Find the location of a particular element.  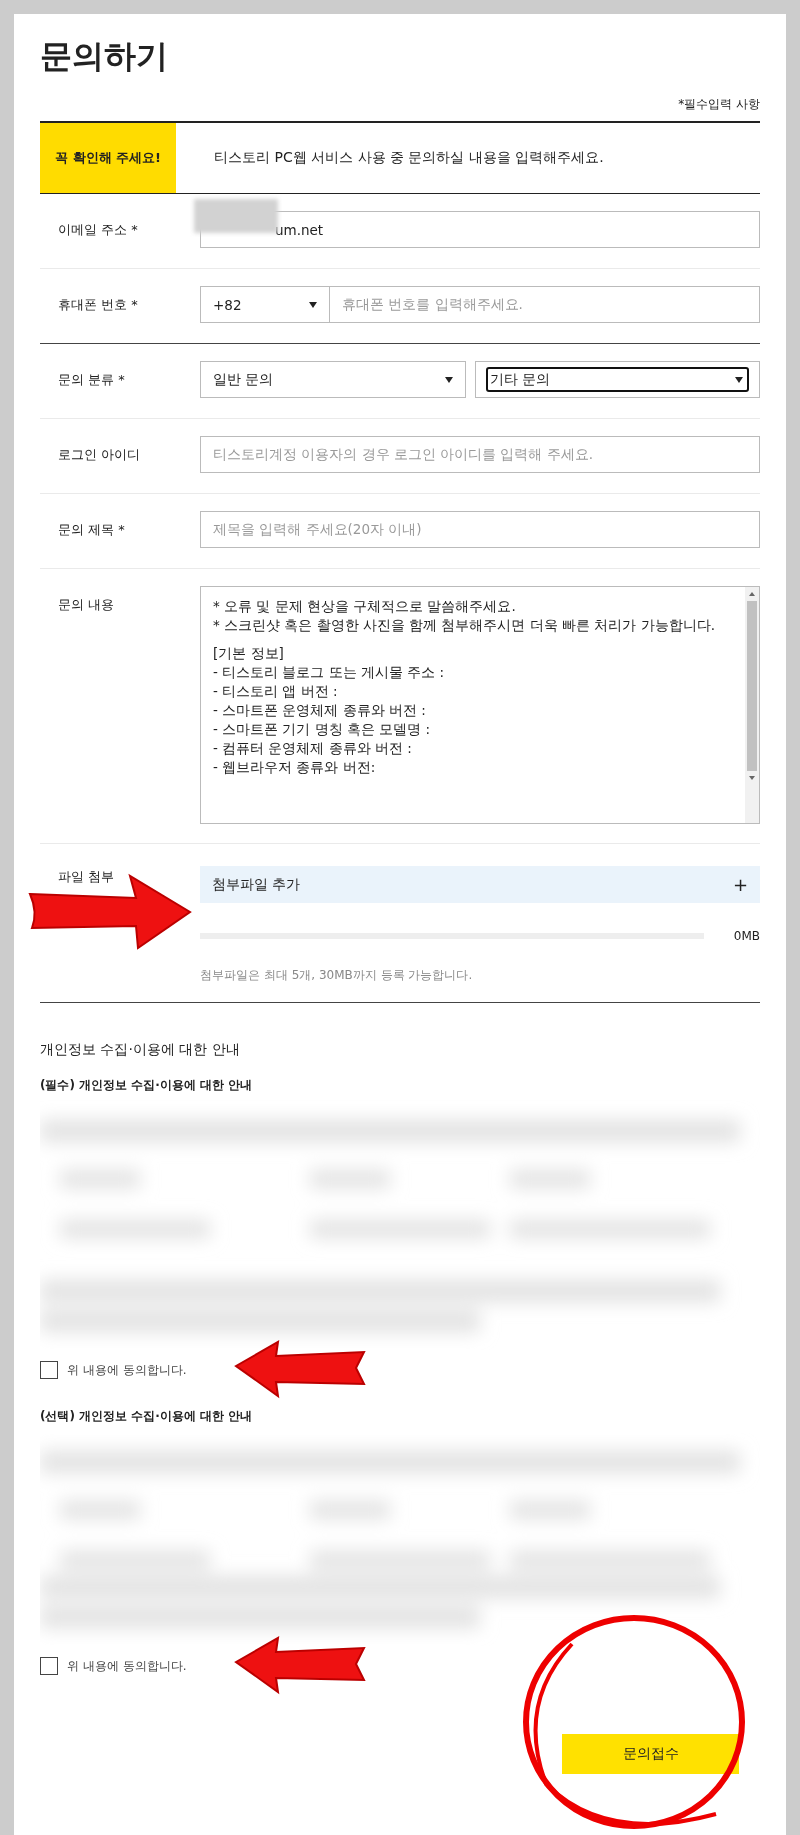

field-label: 이메일 주소 * is located at coordinates (98, 230).